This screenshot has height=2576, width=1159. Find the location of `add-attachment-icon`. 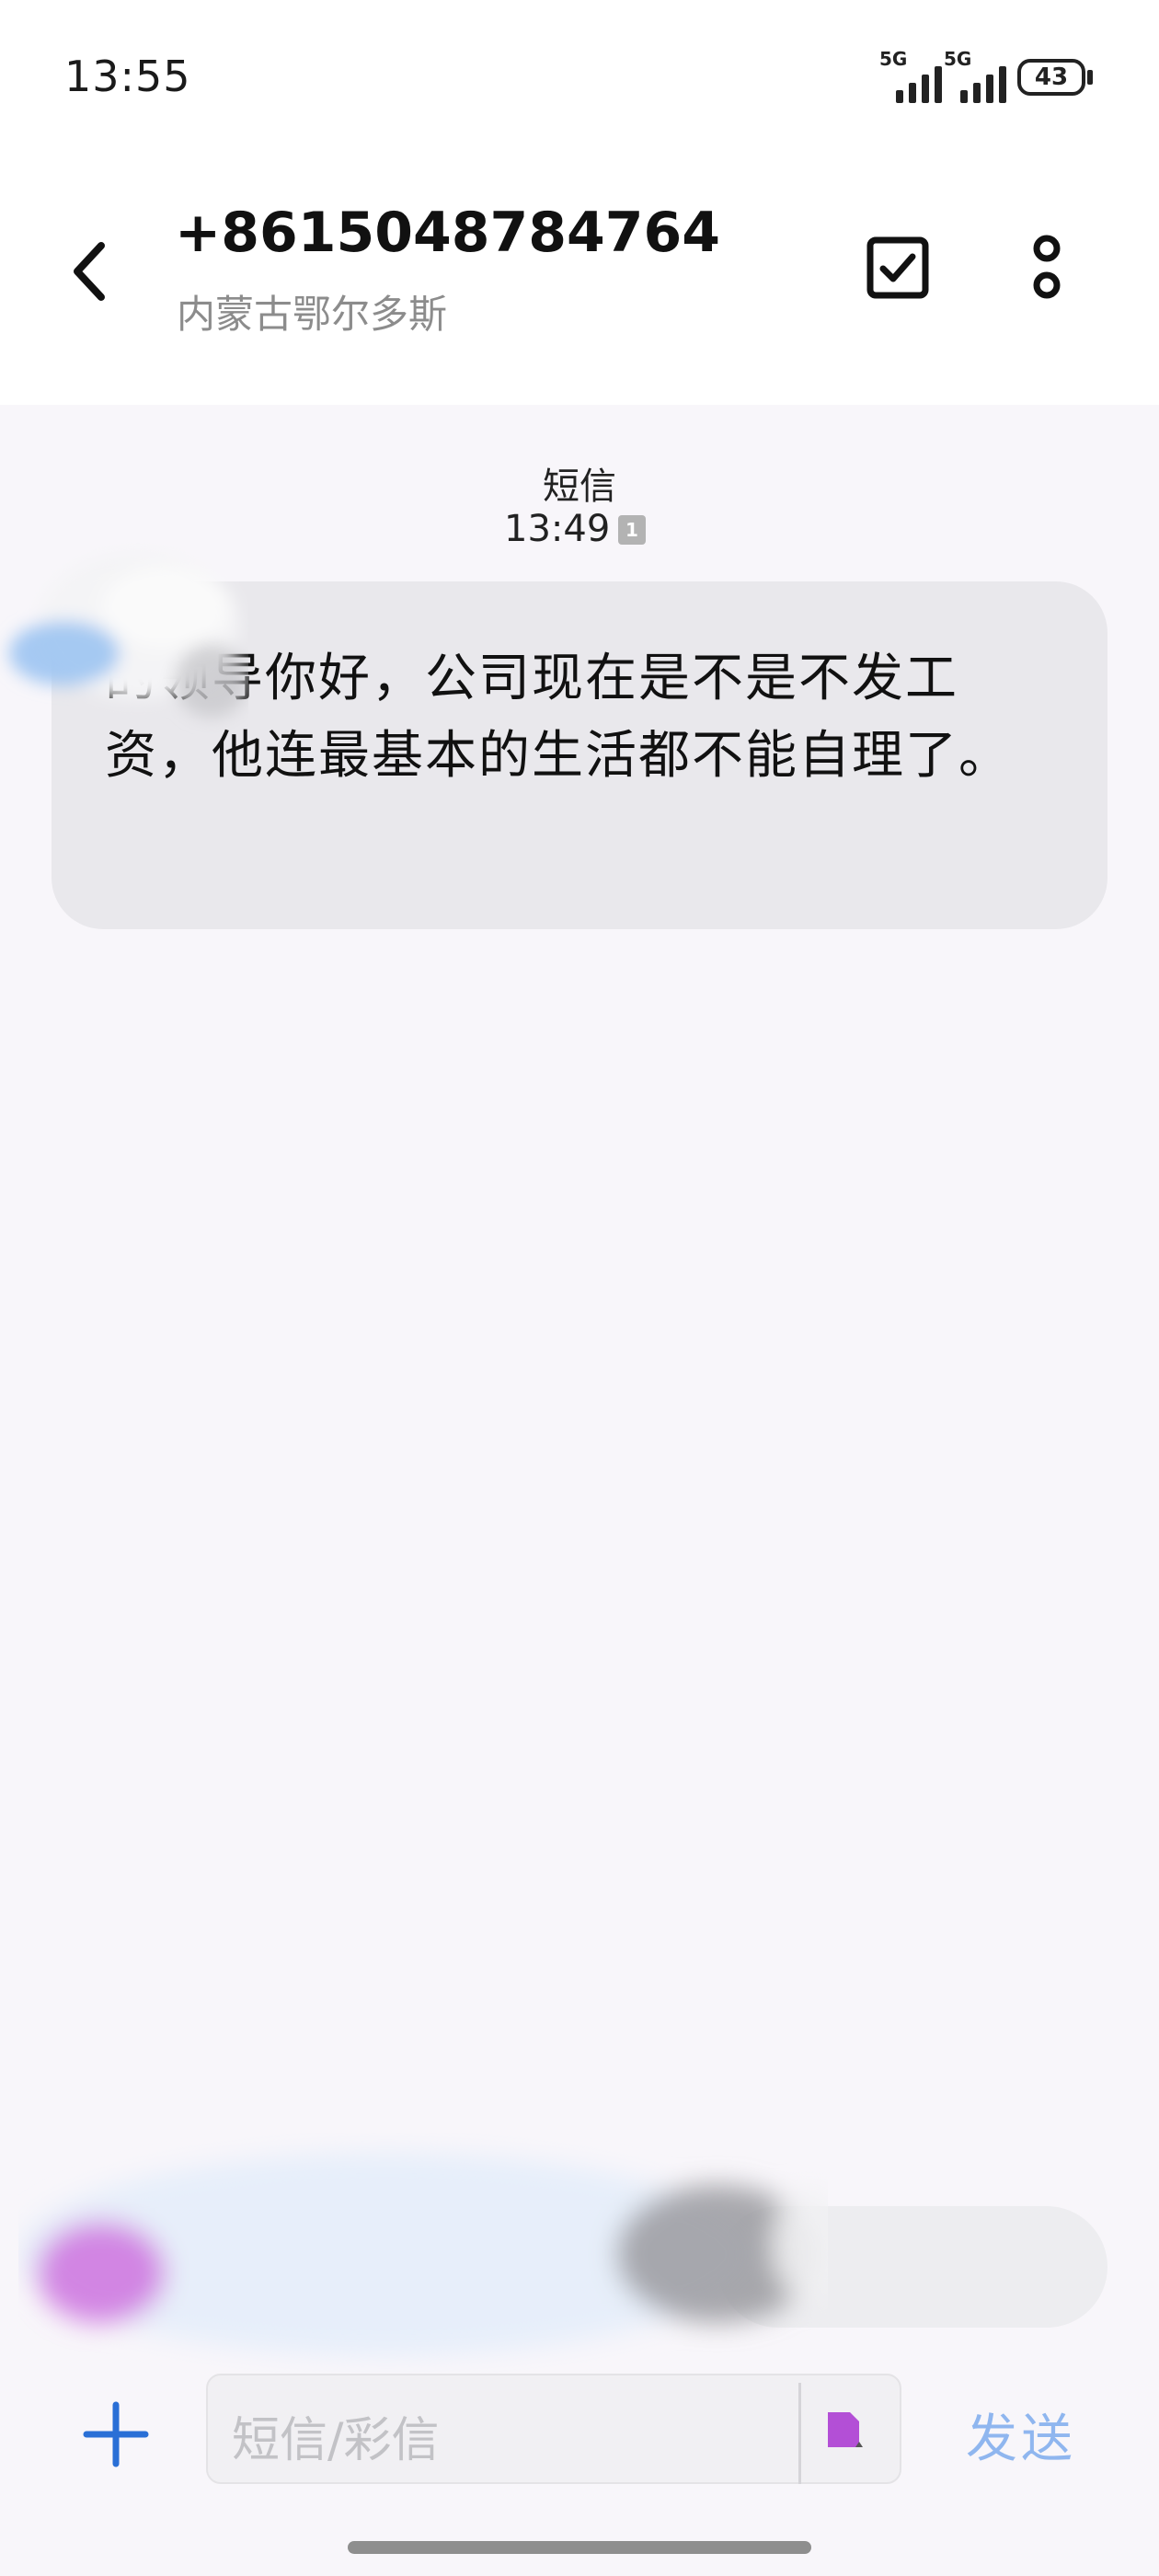

add-attachment-icon is located at coordinates (116, 2434).